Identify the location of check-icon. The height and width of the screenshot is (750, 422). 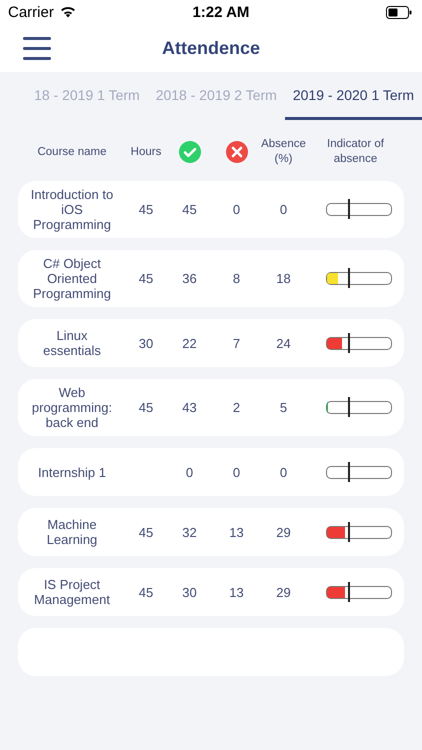
(189, 152).